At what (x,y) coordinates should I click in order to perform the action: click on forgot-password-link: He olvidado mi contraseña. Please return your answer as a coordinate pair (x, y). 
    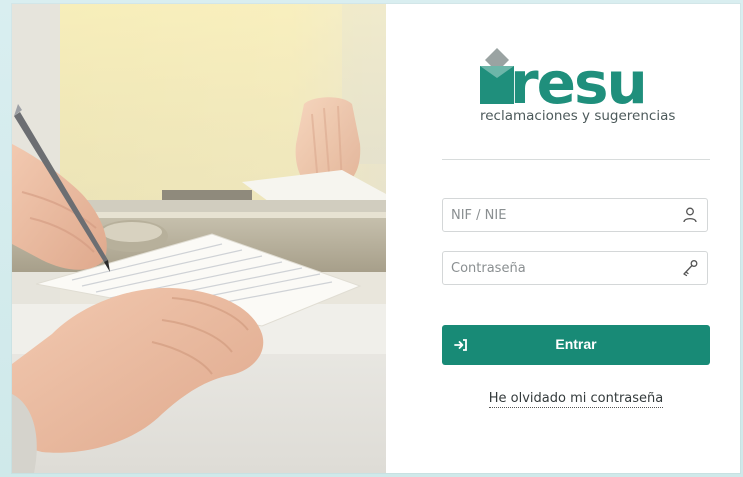
    Looking at the image, I should click on (576, 399).